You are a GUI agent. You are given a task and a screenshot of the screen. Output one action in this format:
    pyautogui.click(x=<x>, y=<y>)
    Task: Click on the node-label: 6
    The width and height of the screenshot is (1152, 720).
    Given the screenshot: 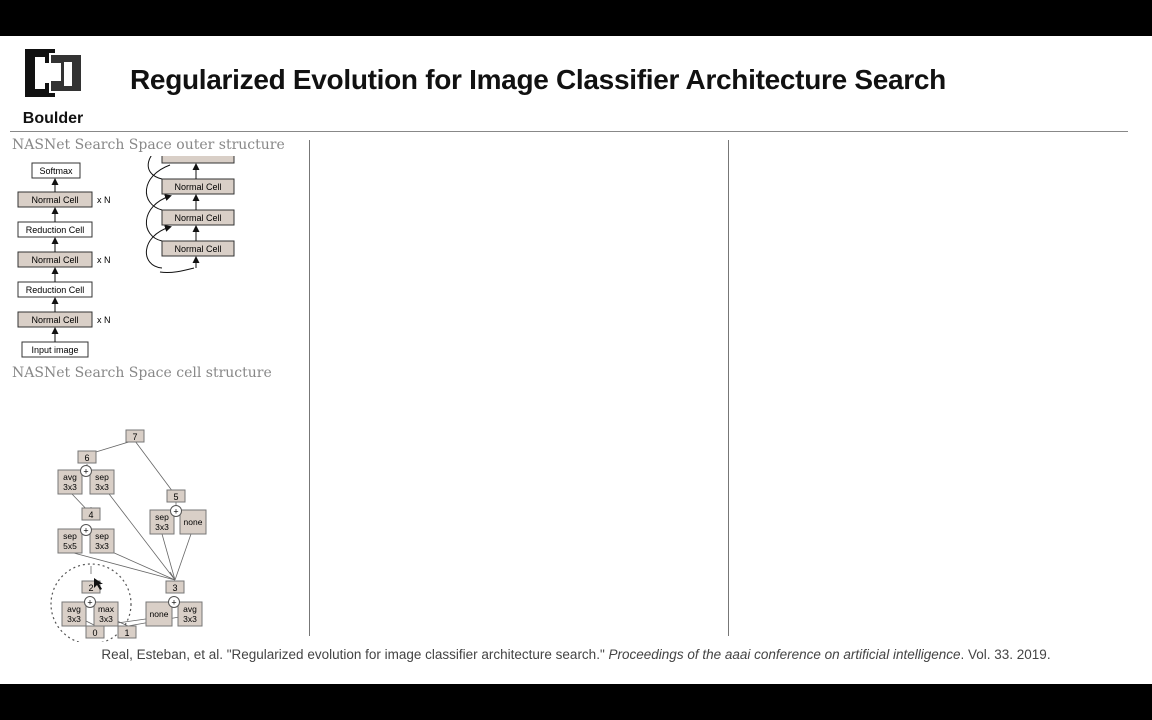 What is the action you would take?
    pyautogui.click(x=86, y=458)
    